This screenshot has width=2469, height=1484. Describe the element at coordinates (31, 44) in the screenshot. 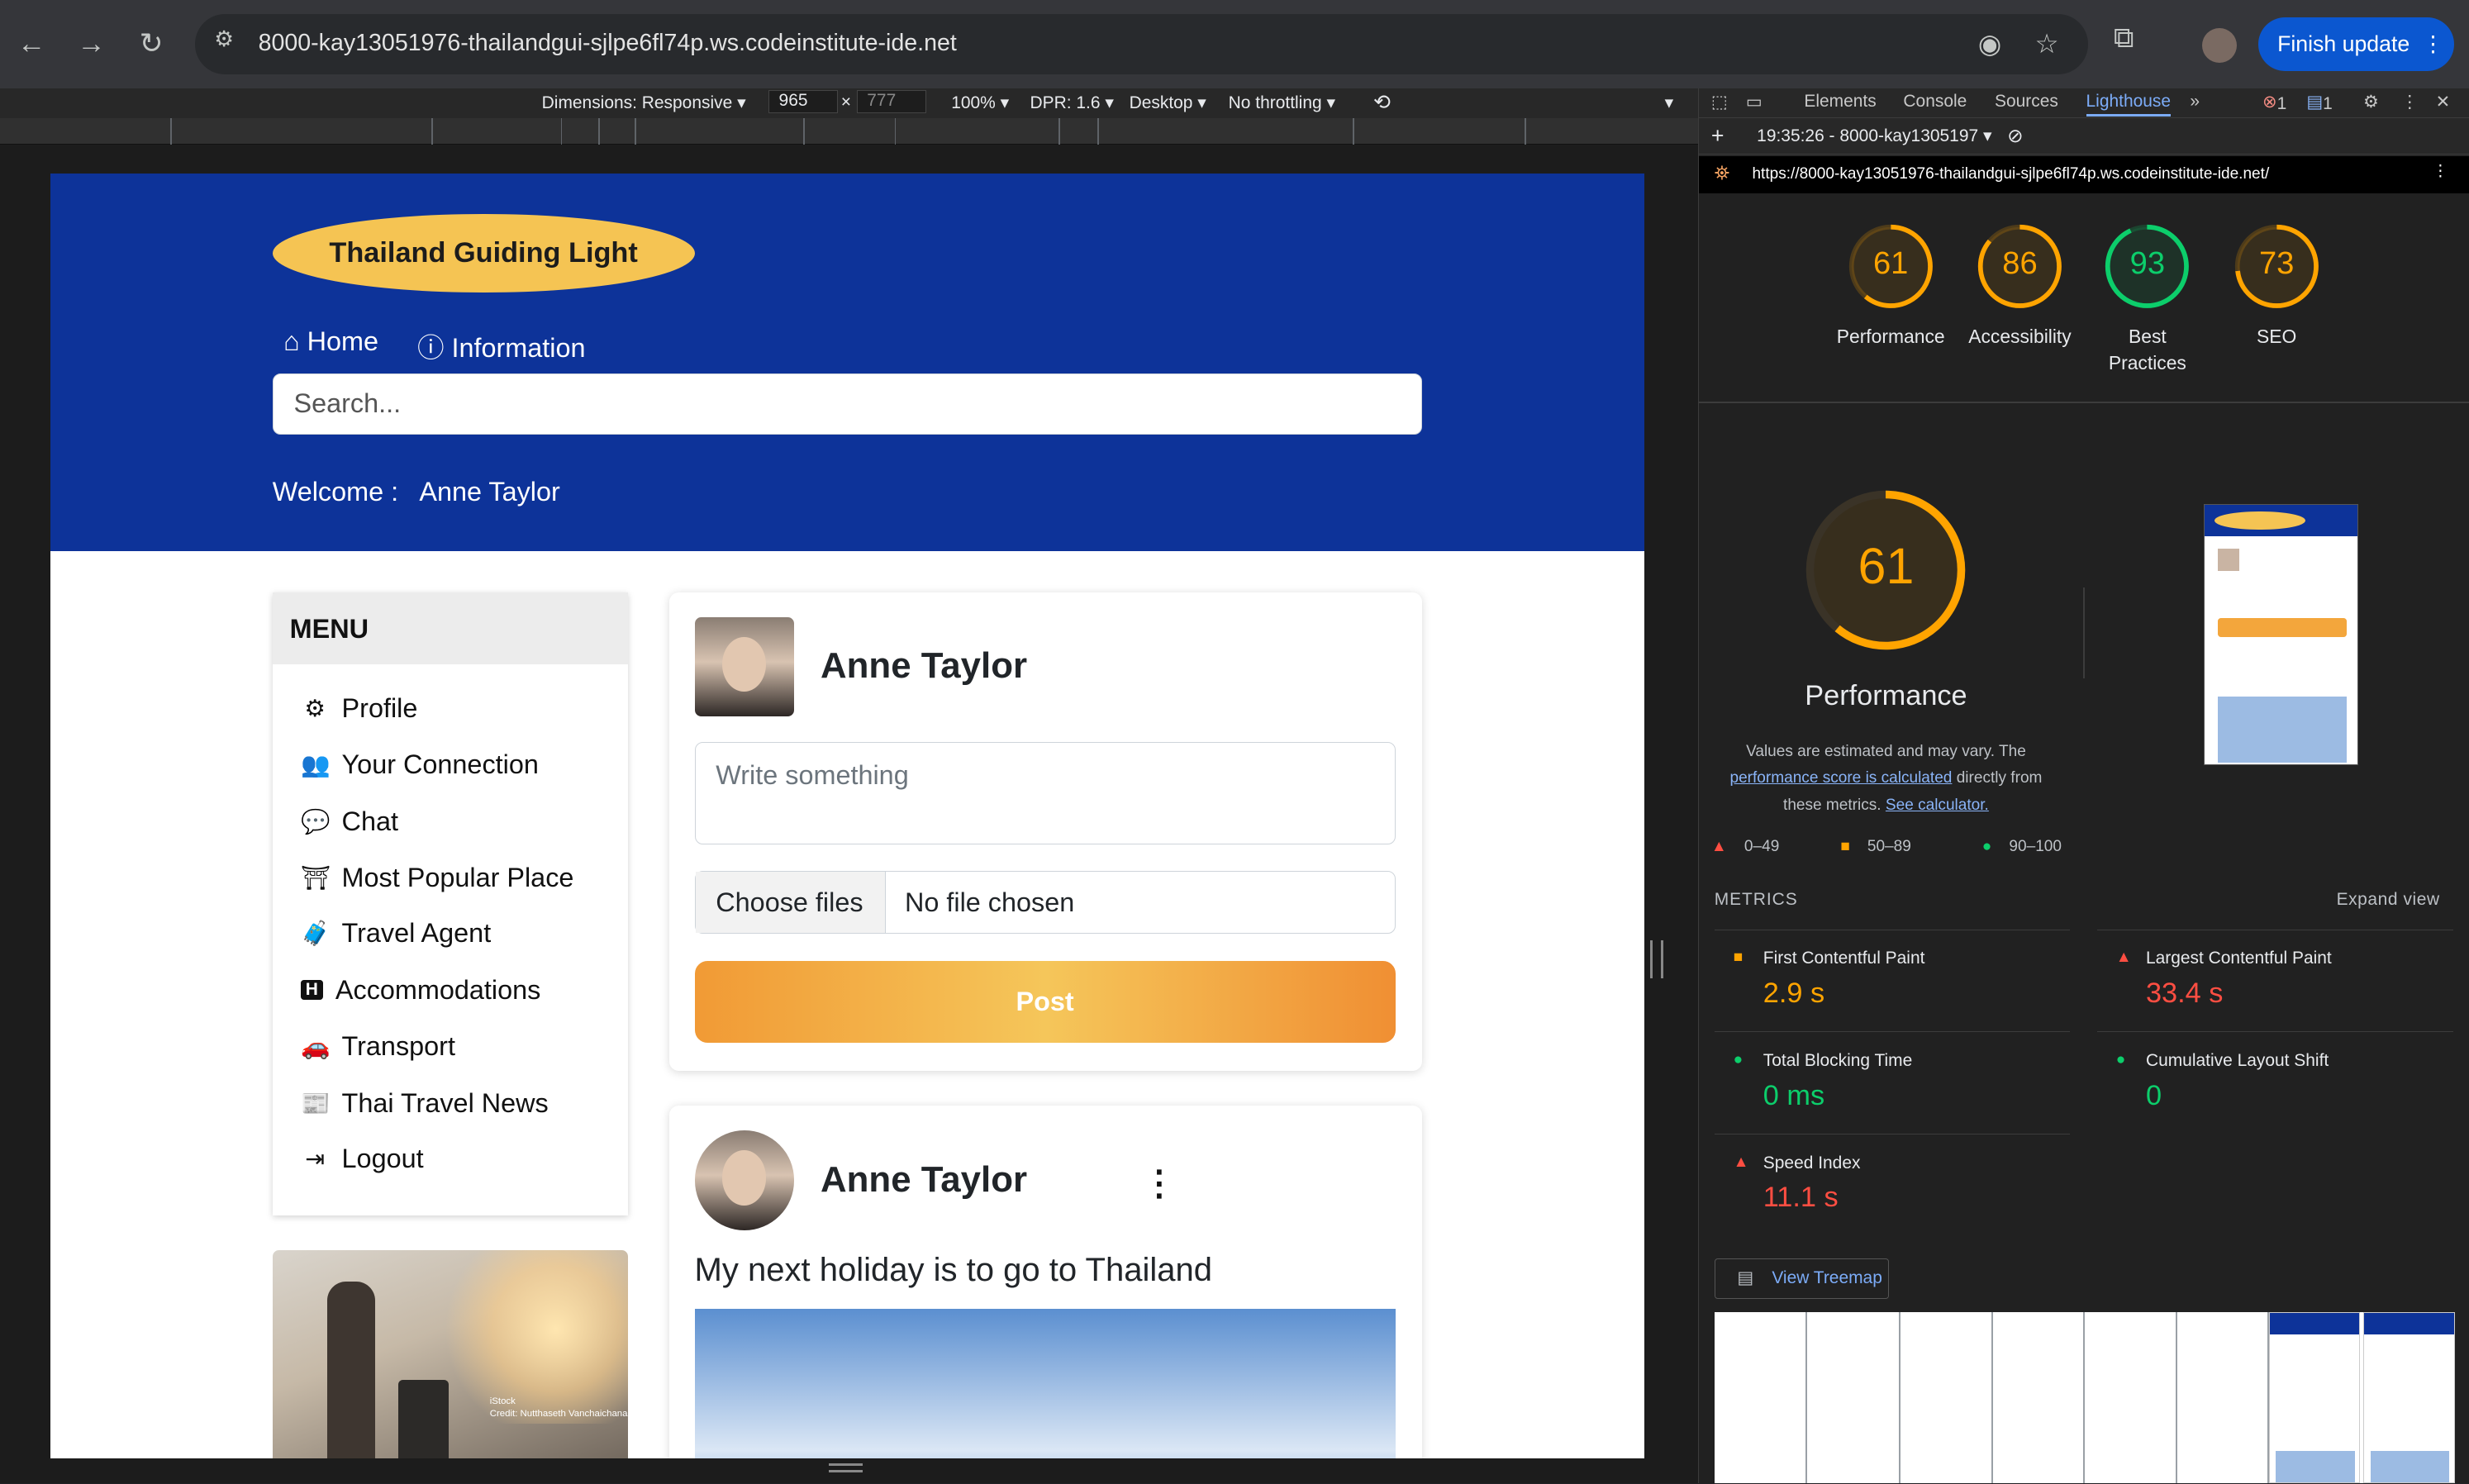

I see `back-icon: ←` at that location.